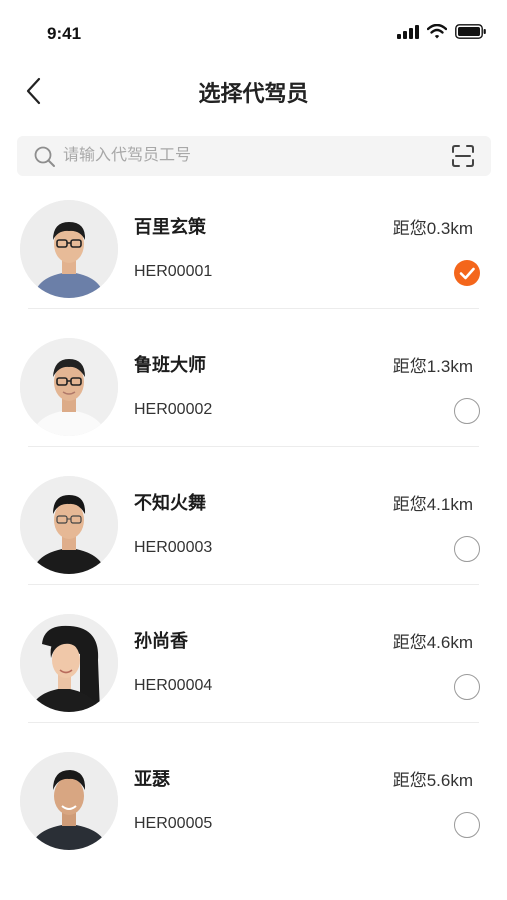 The image size is (507, 900). I want to click on driver-name: 百里玄策, so click(170, 227).